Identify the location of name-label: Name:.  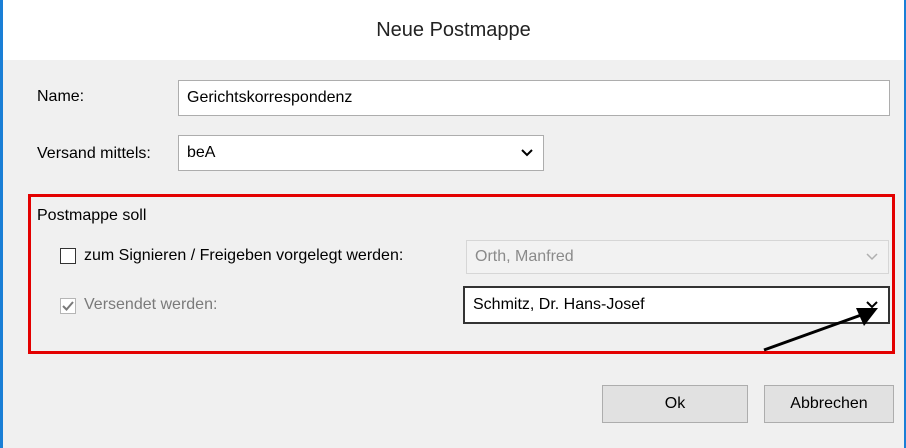
(61, 96).